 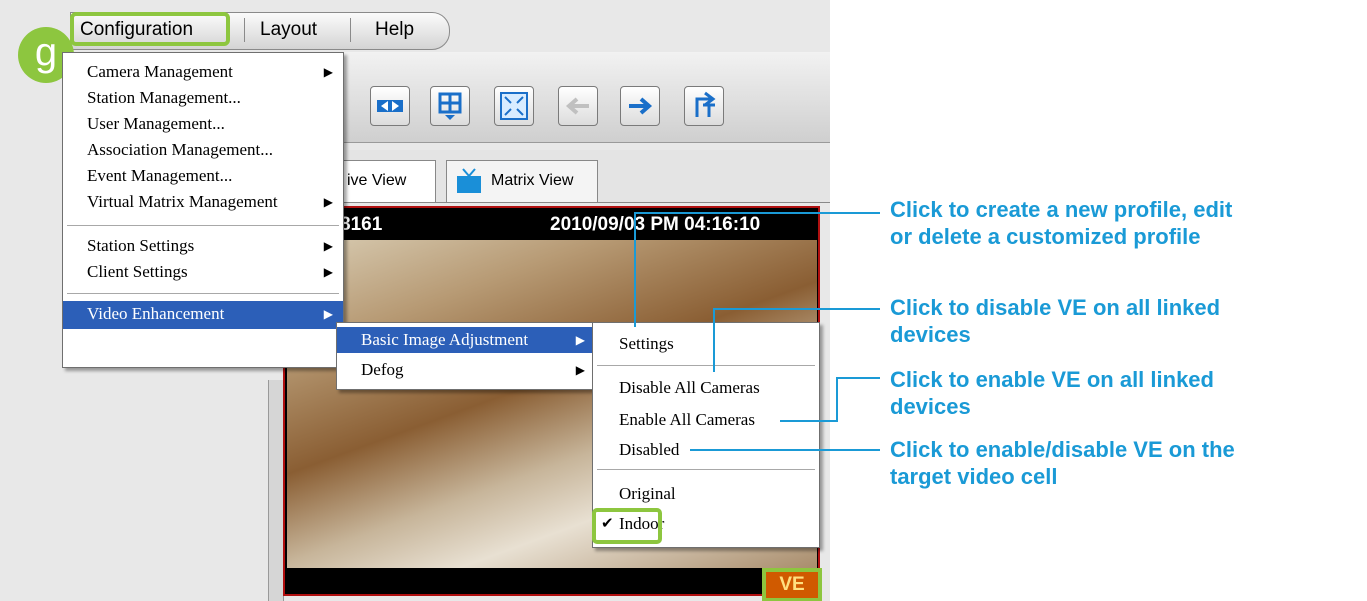 I want to click on video-timestamp: 2010/09/03 PM 04:16:10, so click(x=655, y=224).